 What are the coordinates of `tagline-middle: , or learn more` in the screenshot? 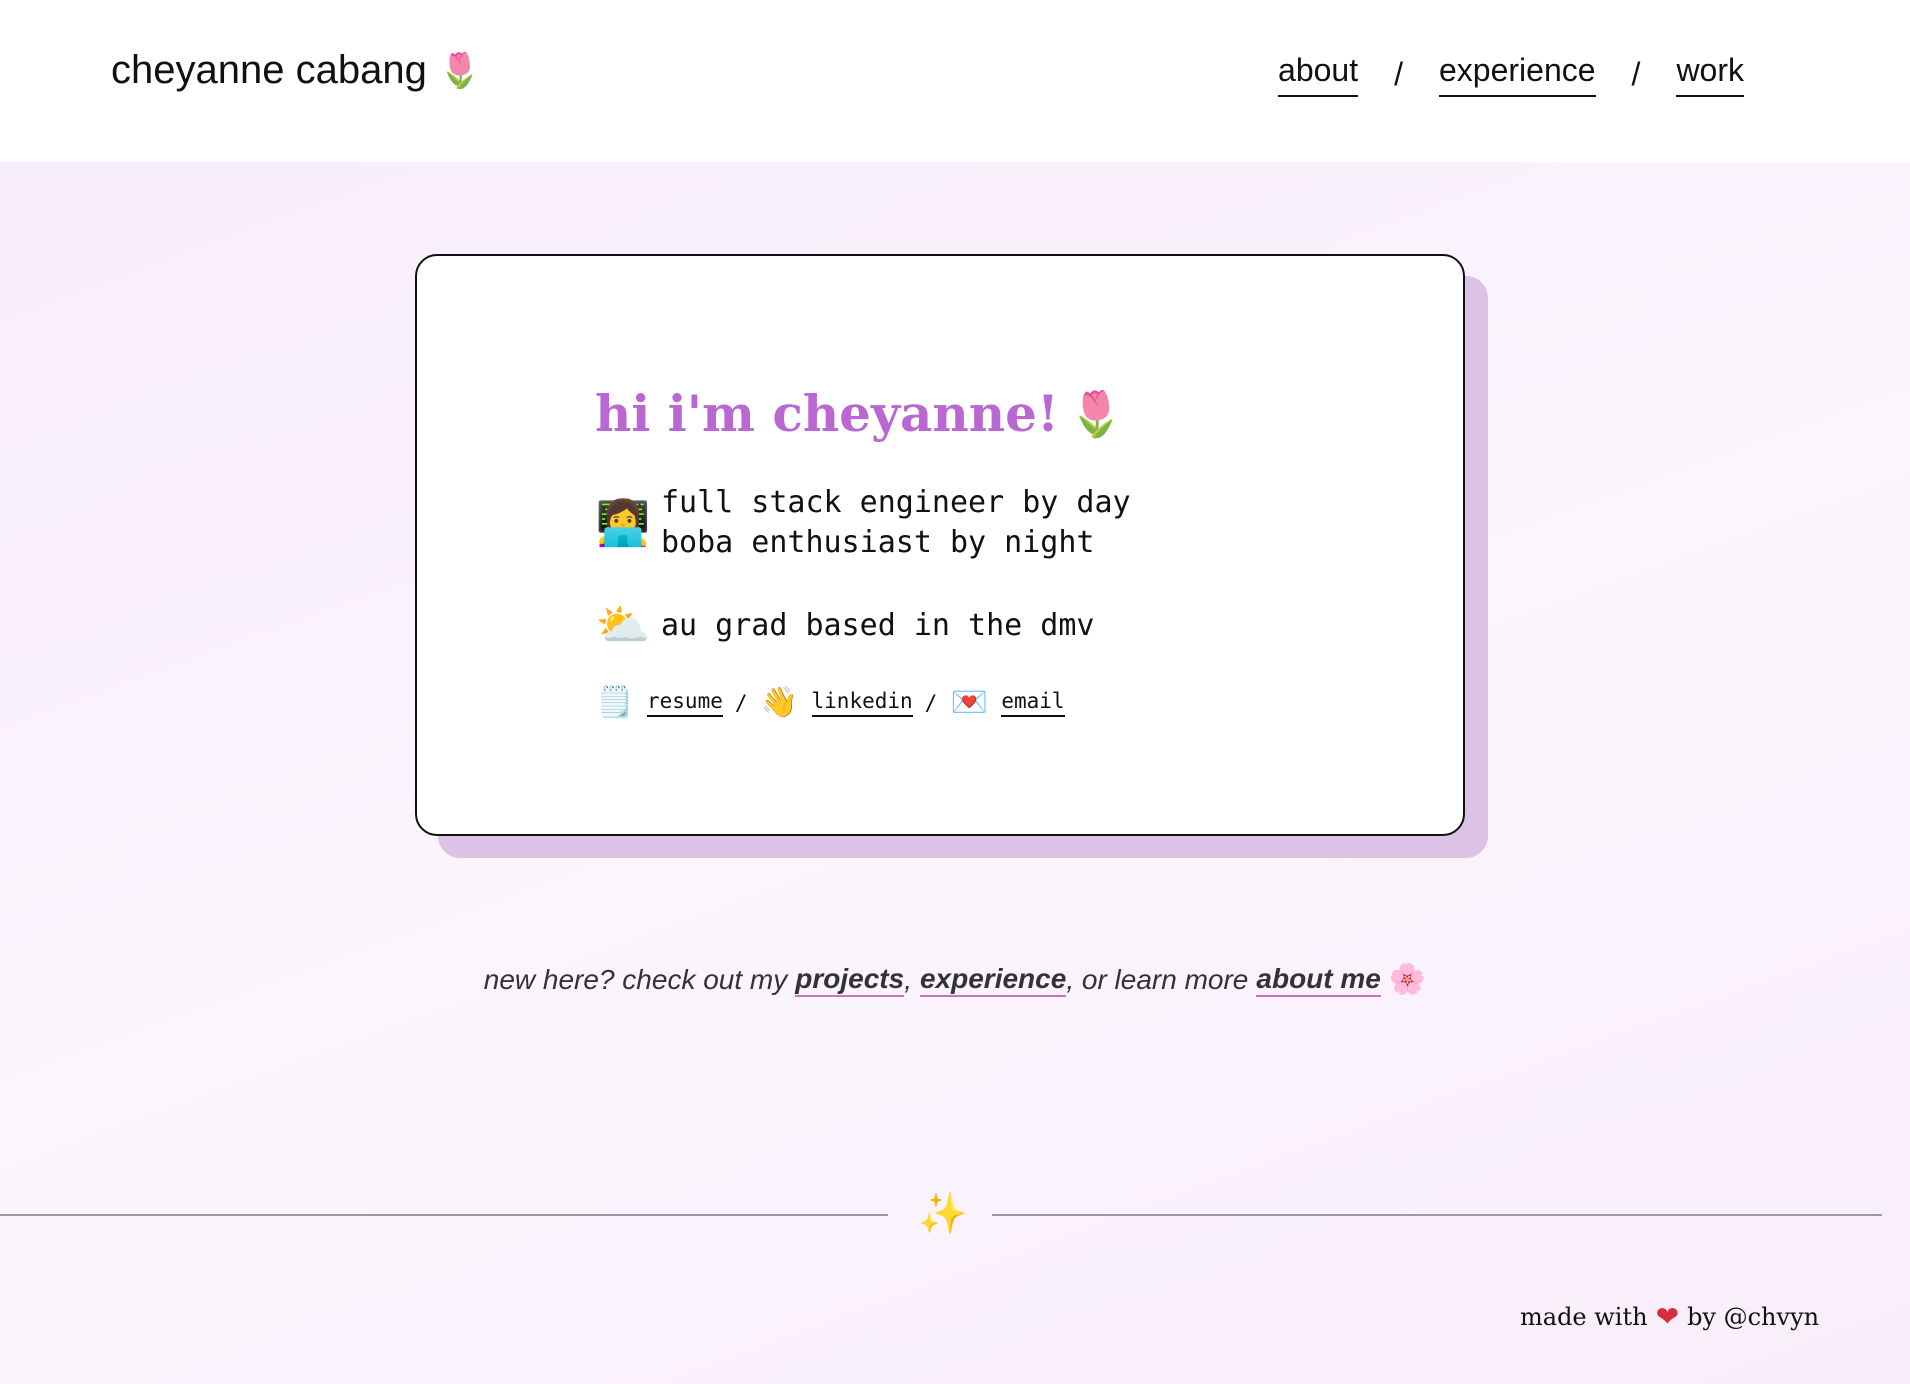 It's located at (1157, 979).